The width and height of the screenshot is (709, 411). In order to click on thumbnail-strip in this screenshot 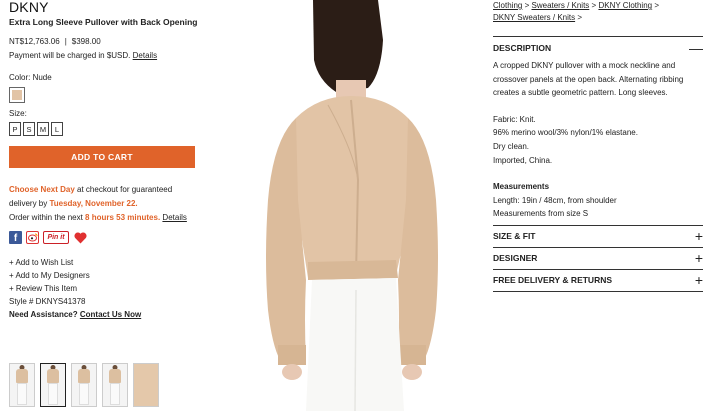, I will do `click(84, 385)`.